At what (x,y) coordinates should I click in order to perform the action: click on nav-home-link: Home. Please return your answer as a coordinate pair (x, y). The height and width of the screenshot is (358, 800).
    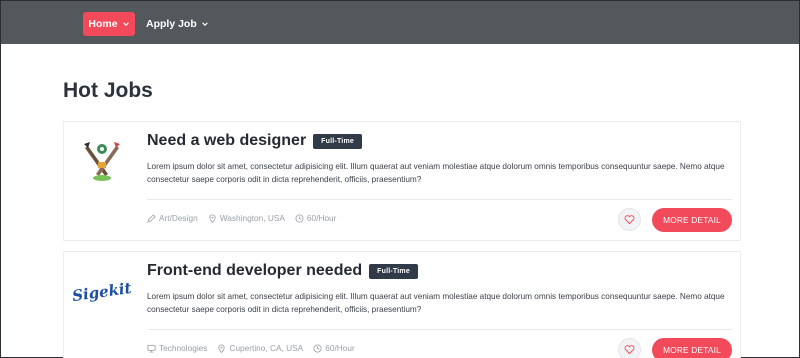
    Looking at the image, I should click on (109, 24).